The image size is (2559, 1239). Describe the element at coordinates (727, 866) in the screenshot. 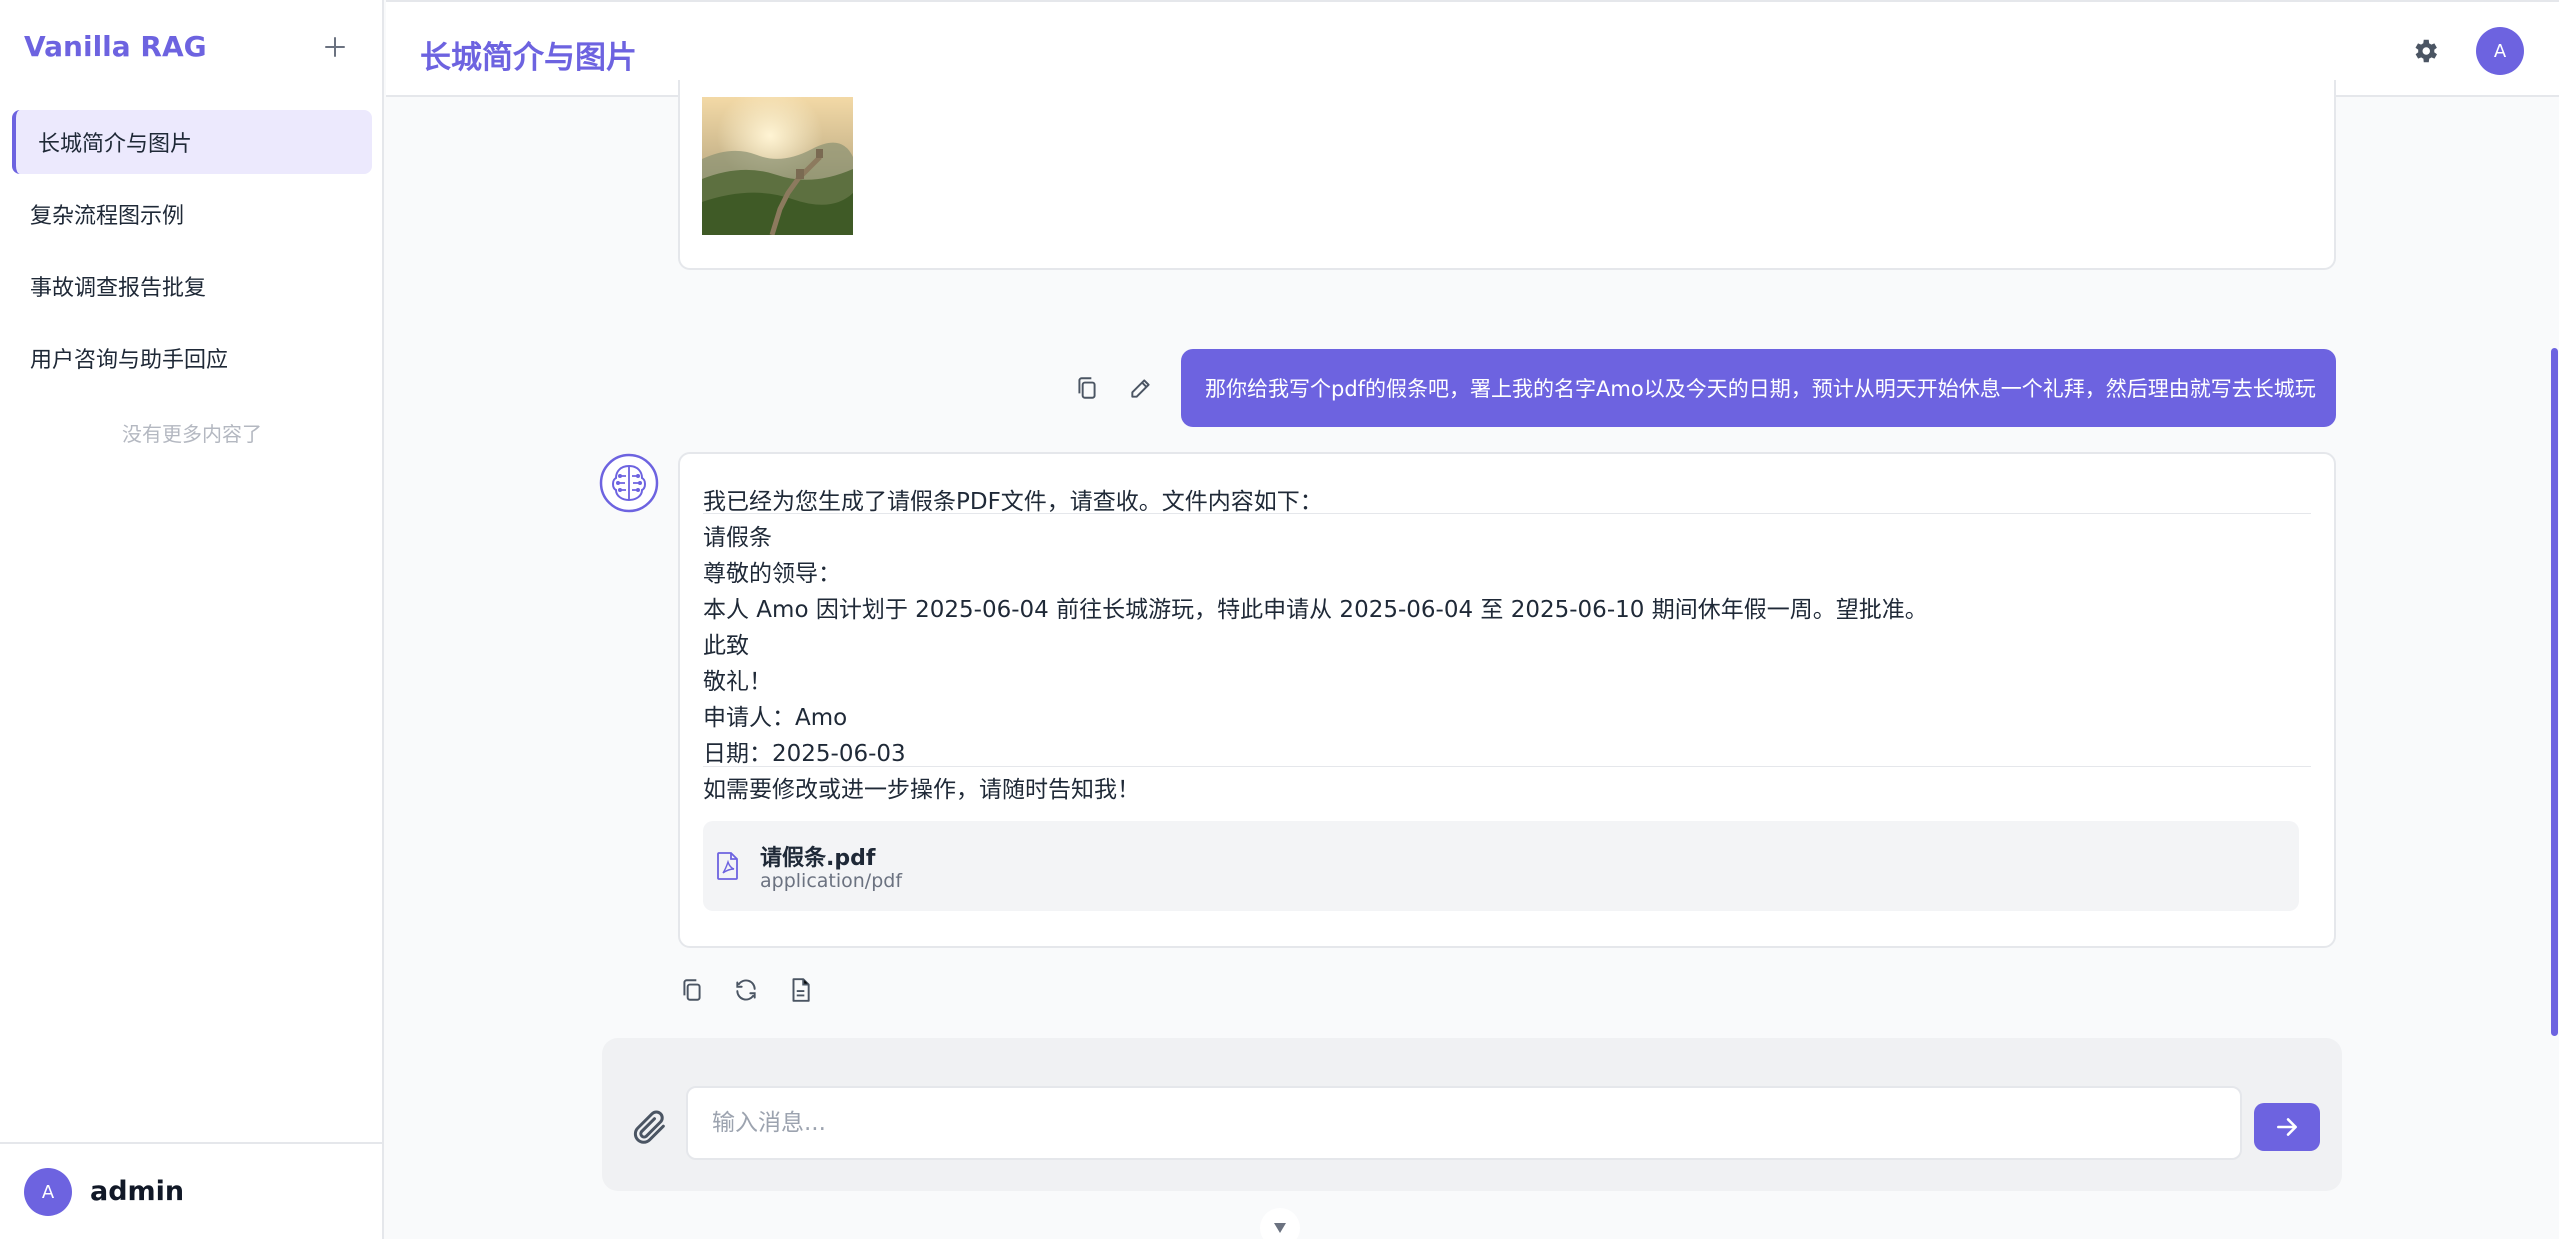

I see `pdf-file-icon` at that location.